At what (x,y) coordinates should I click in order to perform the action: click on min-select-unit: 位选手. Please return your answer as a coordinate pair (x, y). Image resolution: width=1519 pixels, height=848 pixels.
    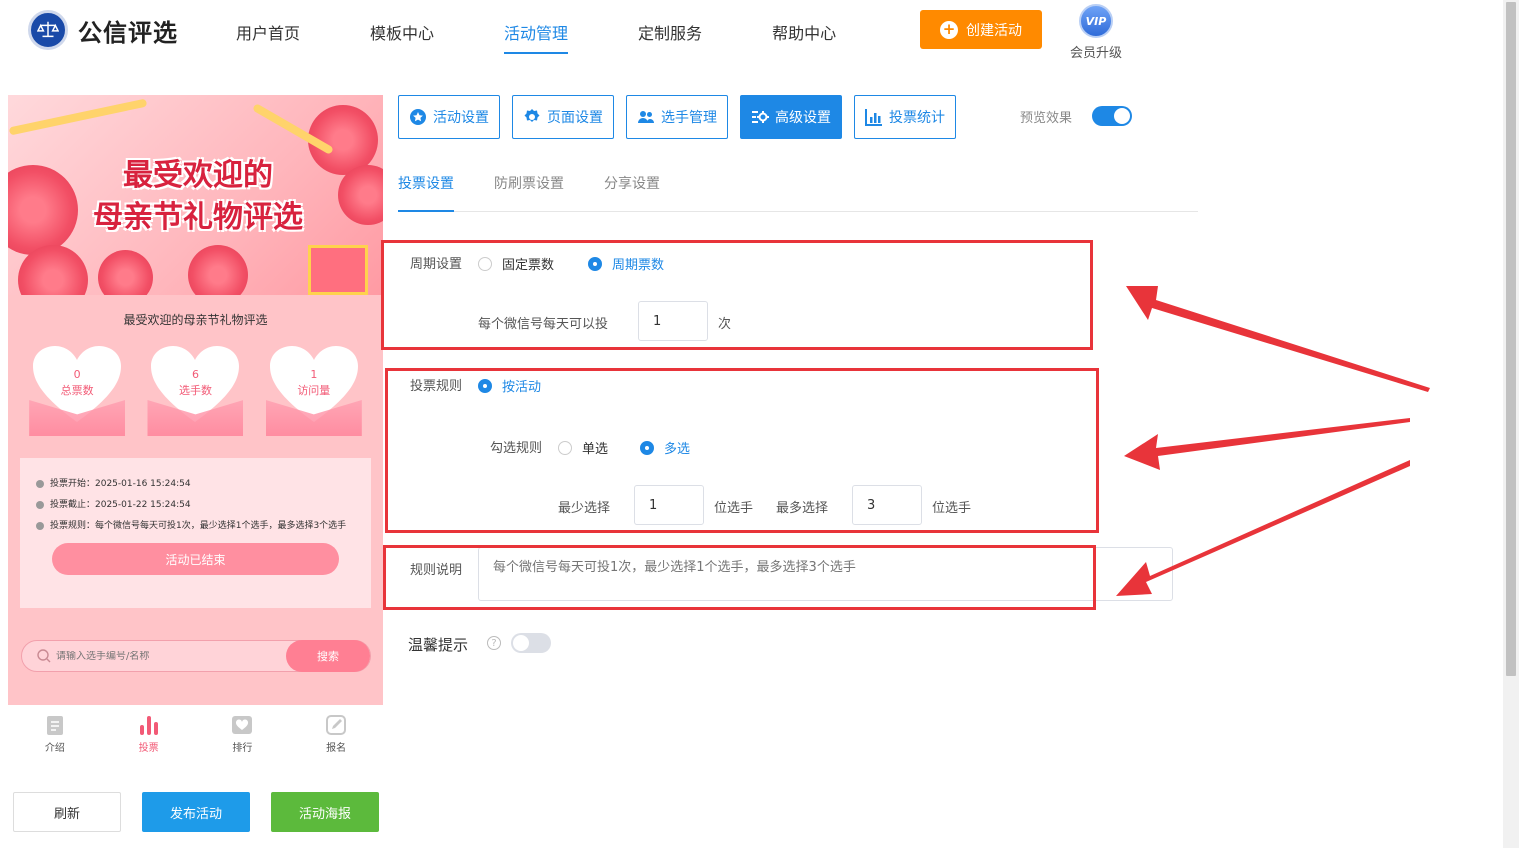
    Looking at the image, I should click on (734, 508).